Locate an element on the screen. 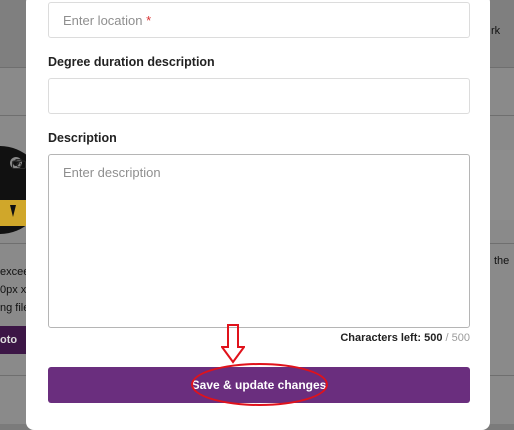 Image resolution: width=514 pixels, height=430 pixels. location-placeholder: Enter location is located at coordinates (103, 20).